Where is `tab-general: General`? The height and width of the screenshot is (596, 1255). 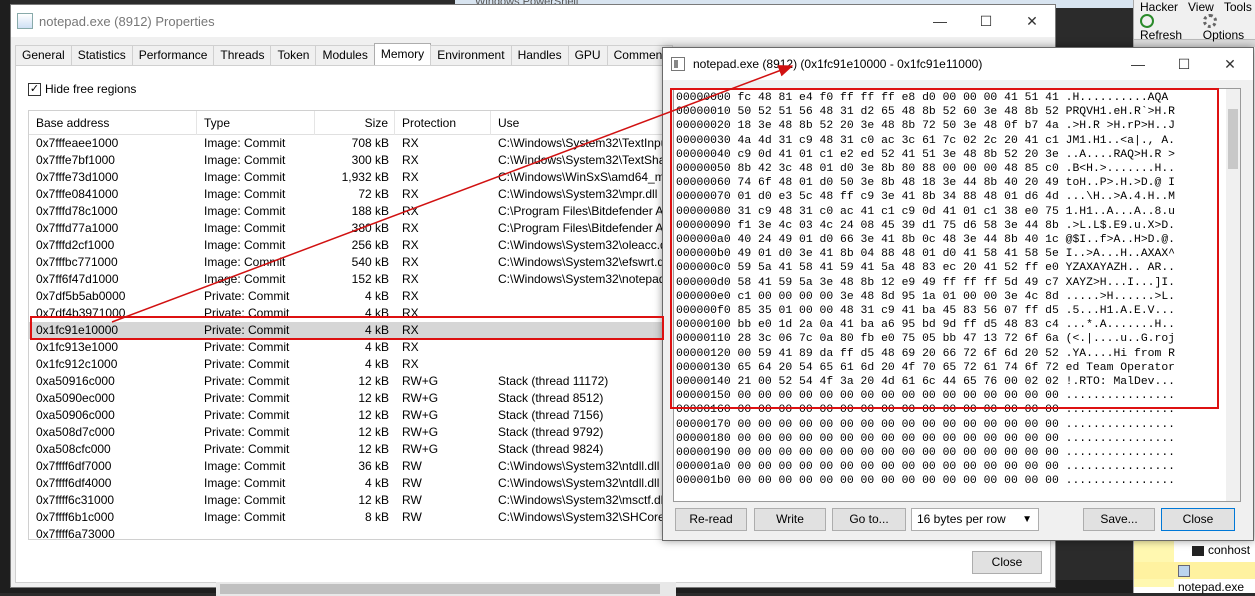 tab-general: General is located at coordinates (43, 55).